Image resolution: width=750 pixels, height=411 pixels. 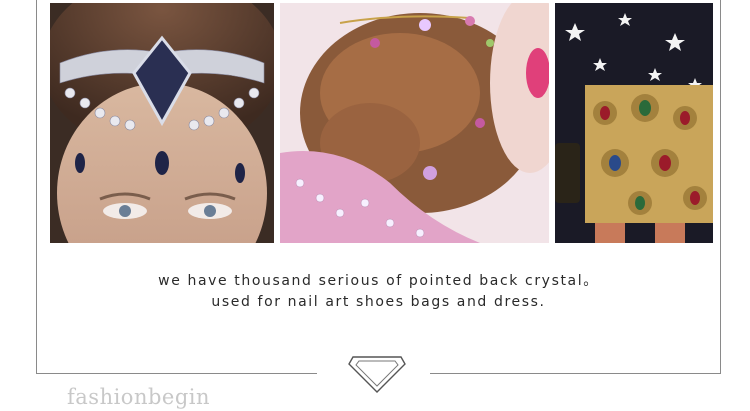 I want to click on frame-bottom-line-right, so click(x=575, y=373).